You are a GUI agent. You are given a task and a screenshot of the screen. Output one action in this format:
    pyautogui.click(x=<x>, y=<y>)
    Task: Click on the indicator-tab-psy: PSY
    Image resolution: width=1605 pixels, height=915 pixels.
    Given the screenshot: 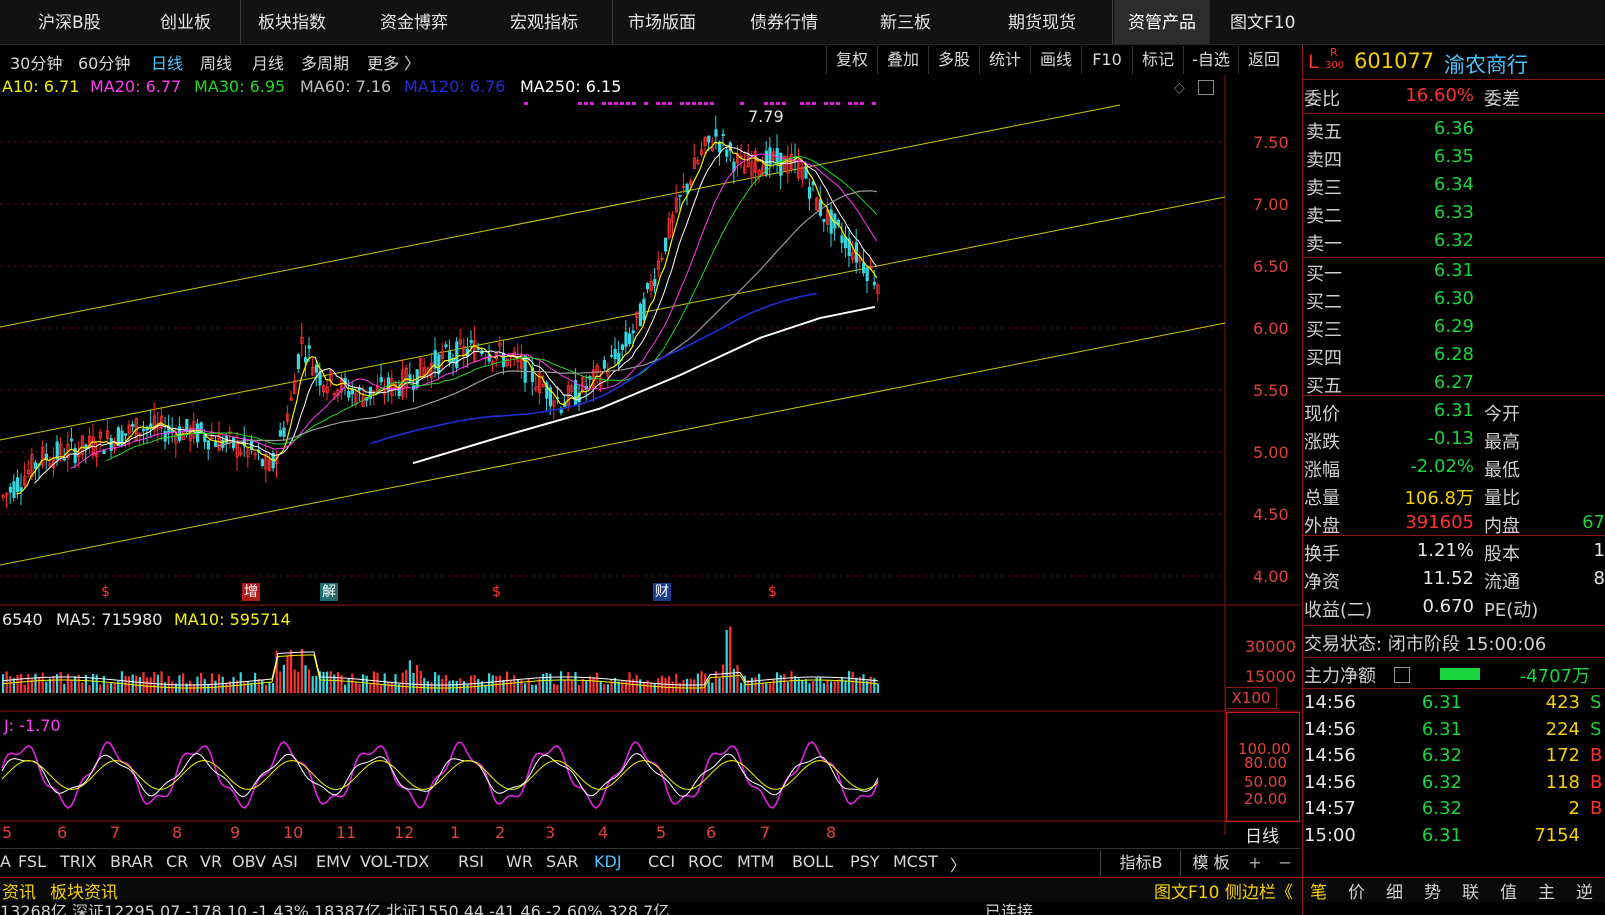 What is the action you would take?
    pyautogui.click(x=865, y=861)
    